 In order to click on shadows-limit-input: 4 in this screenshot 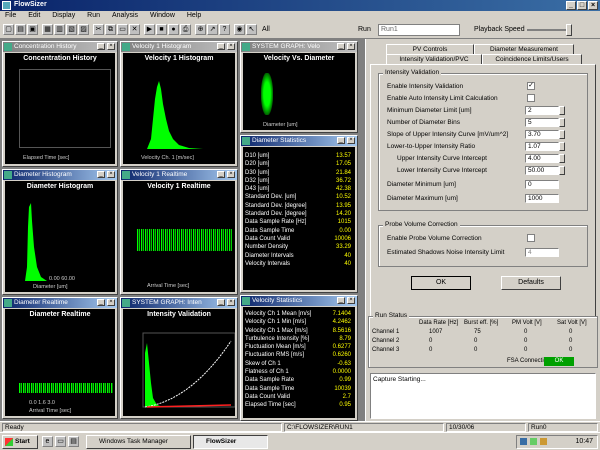, I will do `click(542, 252)`.